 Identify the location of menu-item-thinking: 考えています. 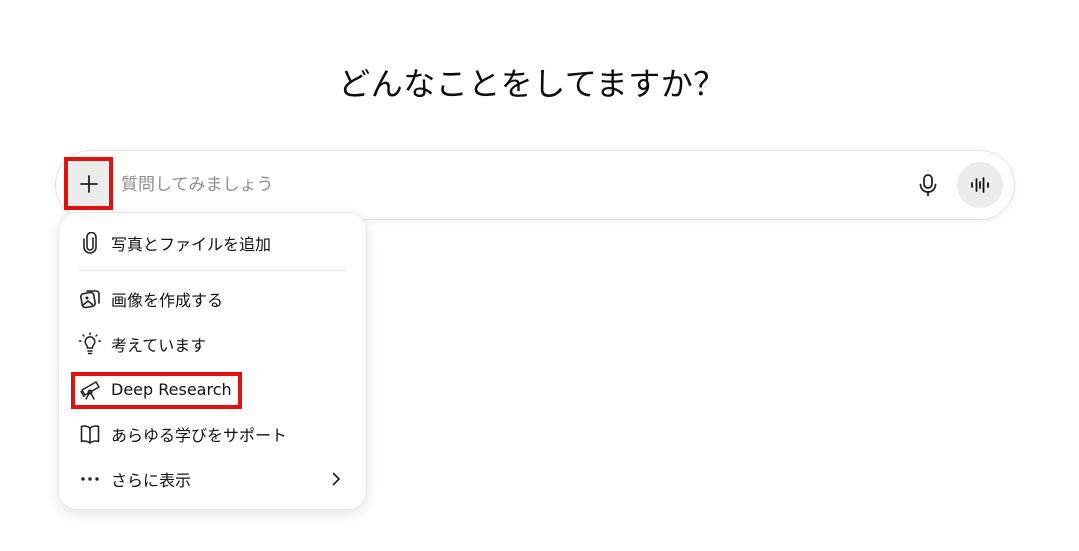
(213, 344).